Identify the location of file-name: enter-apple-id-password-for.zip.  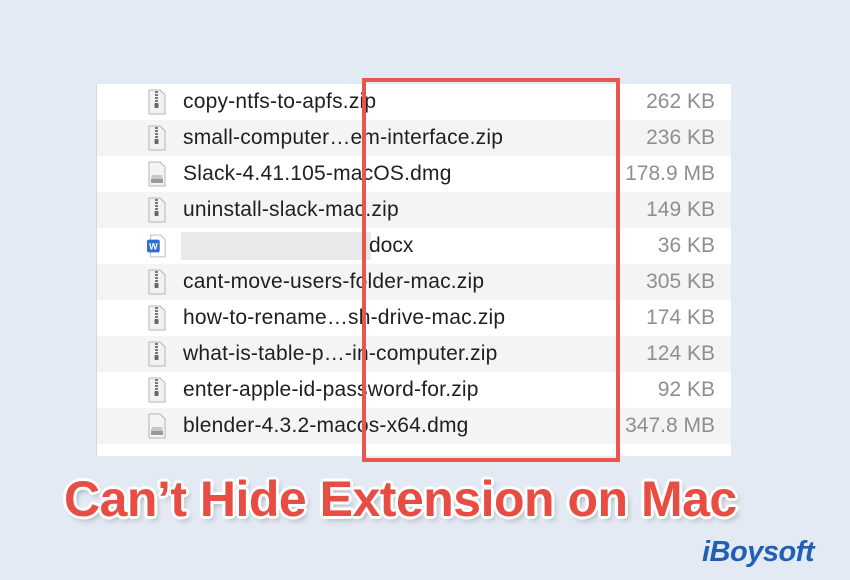
(331, 389).